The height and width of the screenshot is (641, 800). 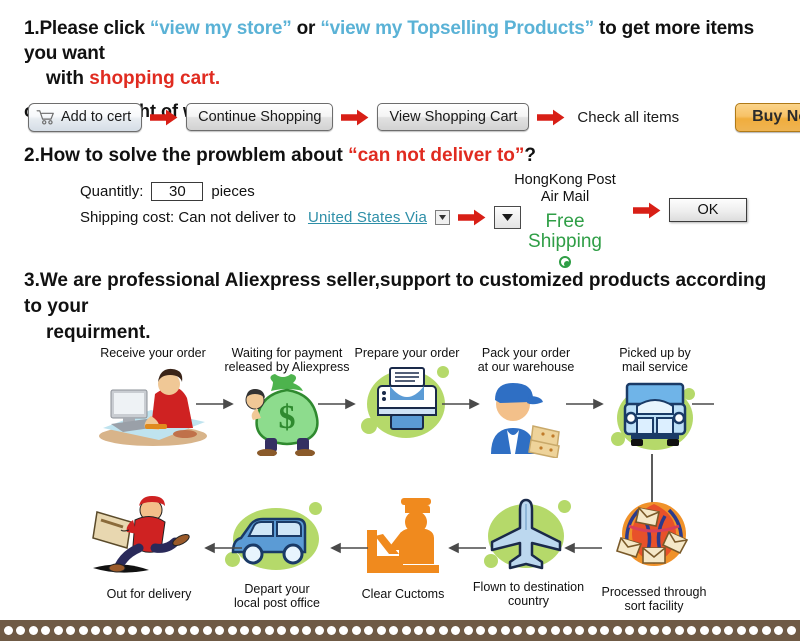 What do you see at coordinates (188, 217) in the screenshot?
I see `shipping-cost-label: Shipping cost: Can not deliver to` at bounding box center [188, 217].